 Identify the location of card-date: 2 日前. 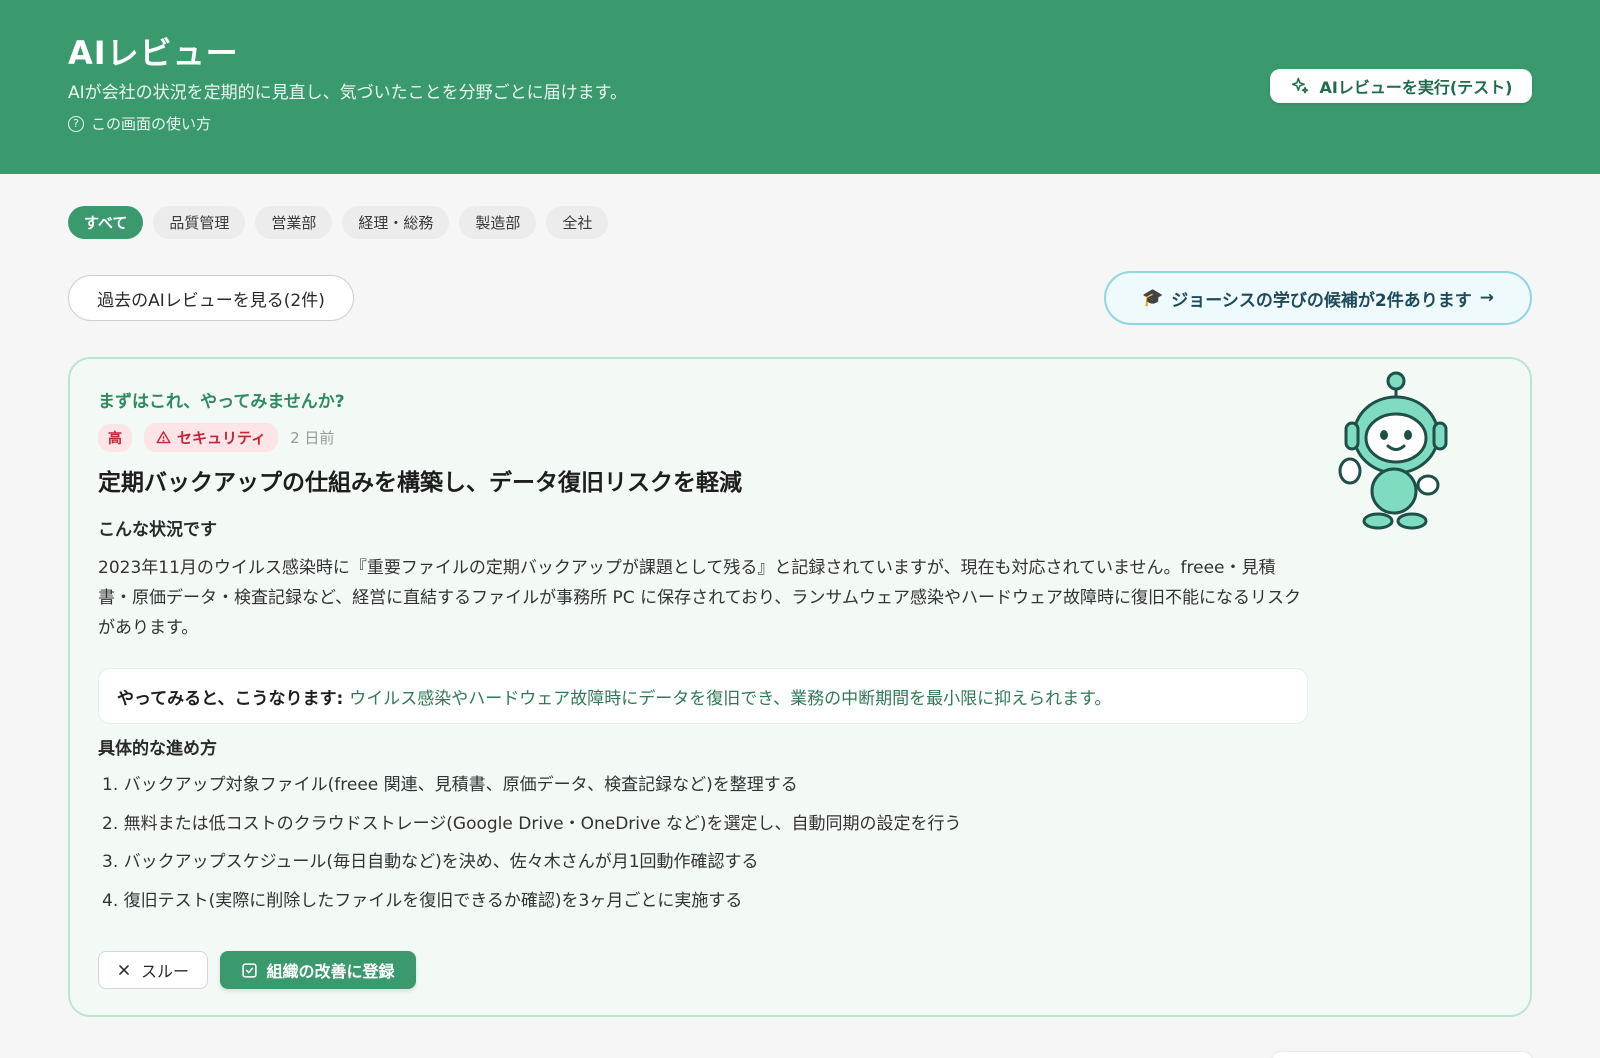
(312, 438).